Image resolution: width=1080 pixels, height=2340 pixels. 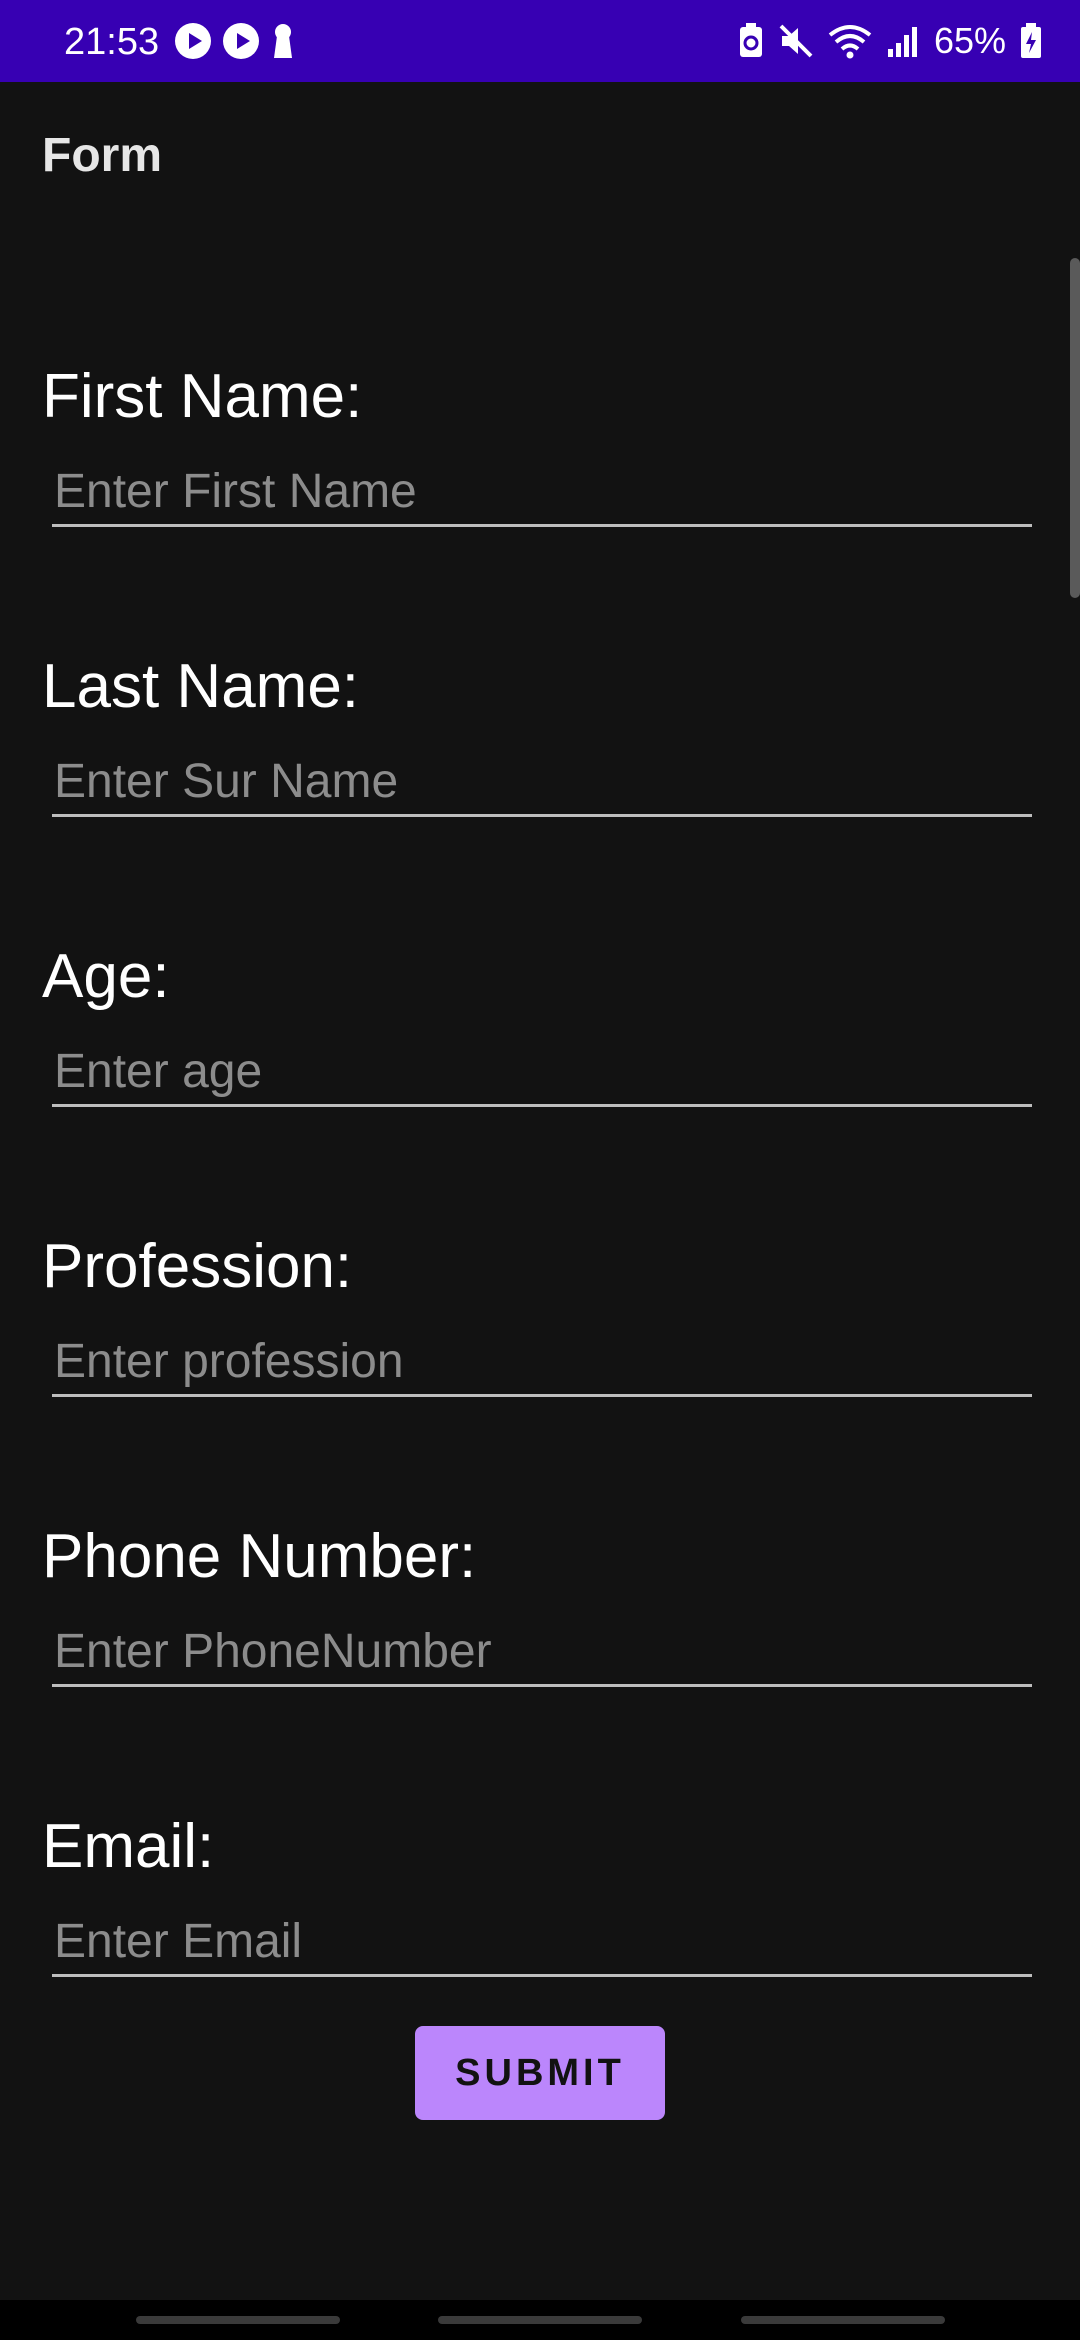 I want to click on email-field: Email:, so click(x=540, y=1932).